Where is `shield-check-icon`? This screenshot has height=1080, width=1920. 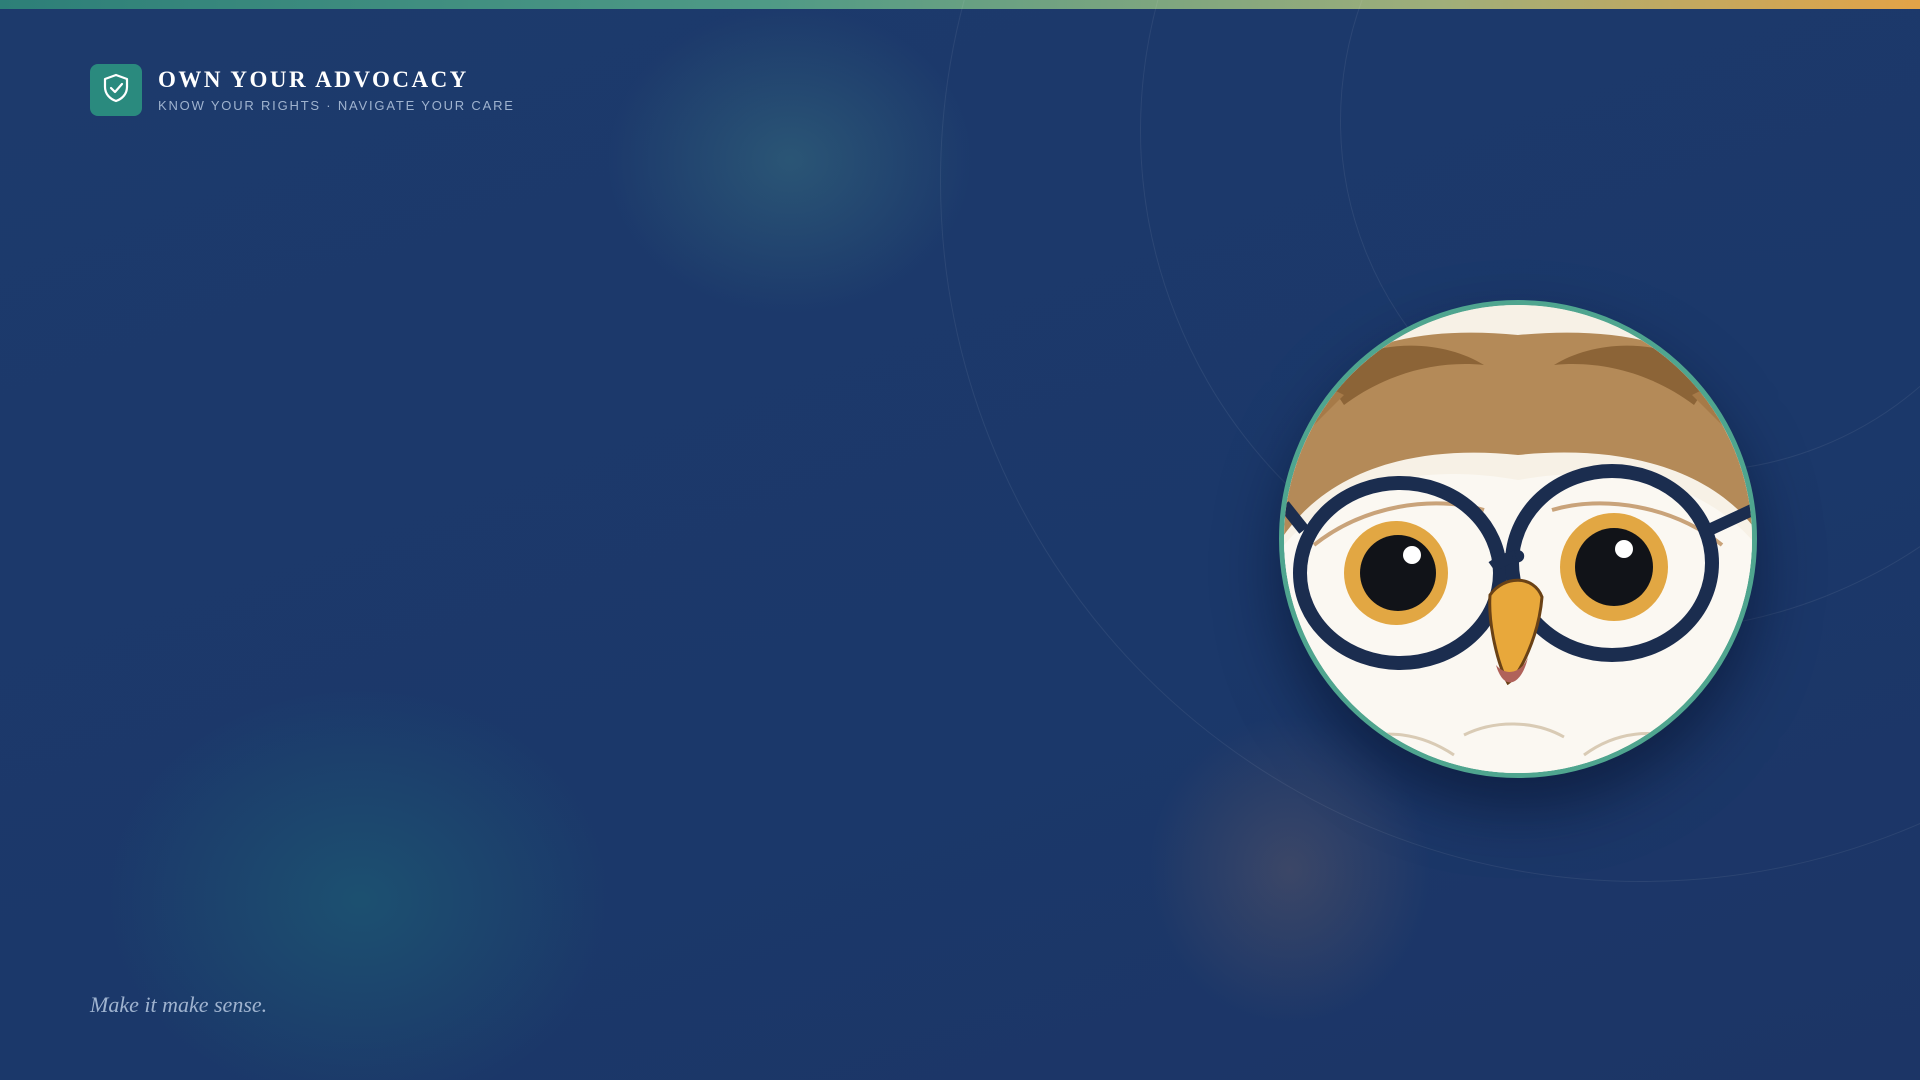 shield-check-icon is located at coordinates (116, 90).